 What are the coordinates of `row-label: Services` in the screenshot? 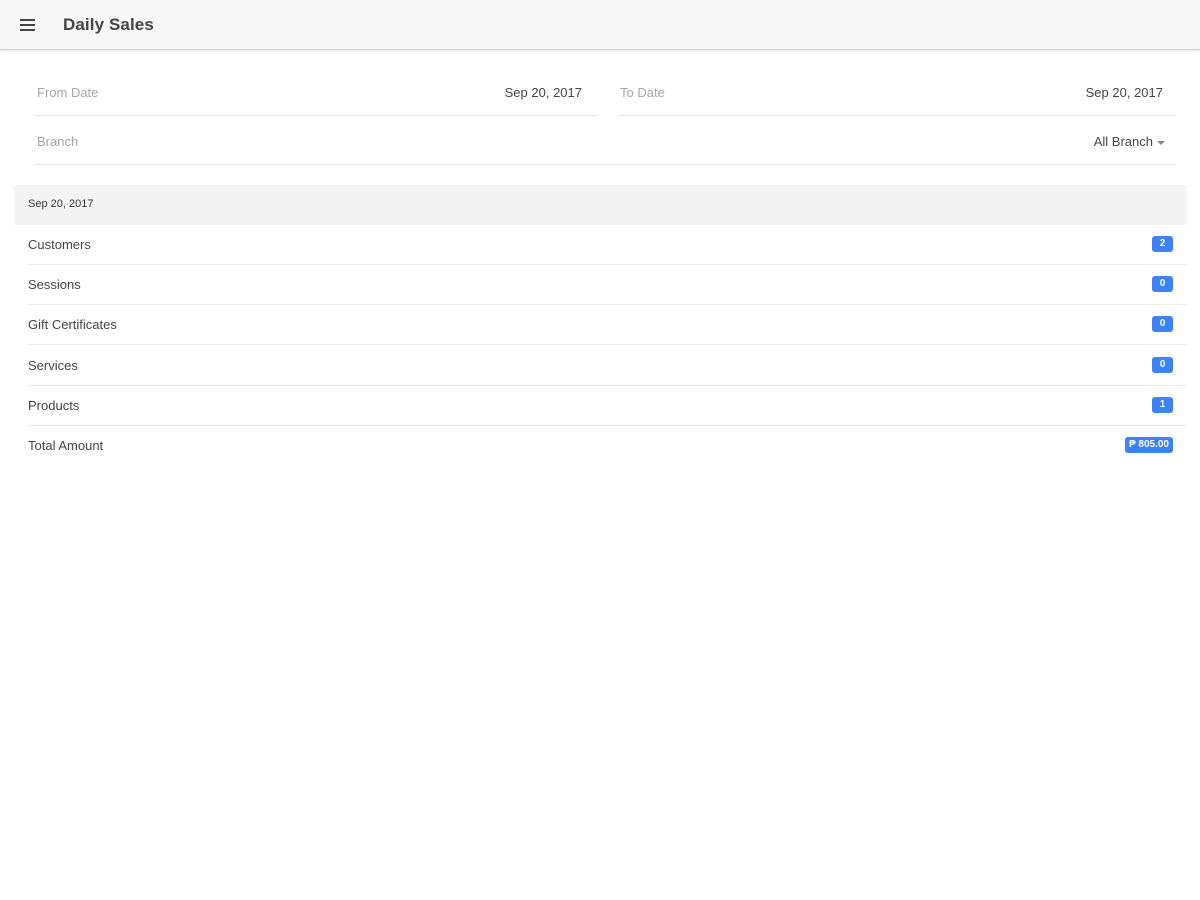 It's located at (53, 365).